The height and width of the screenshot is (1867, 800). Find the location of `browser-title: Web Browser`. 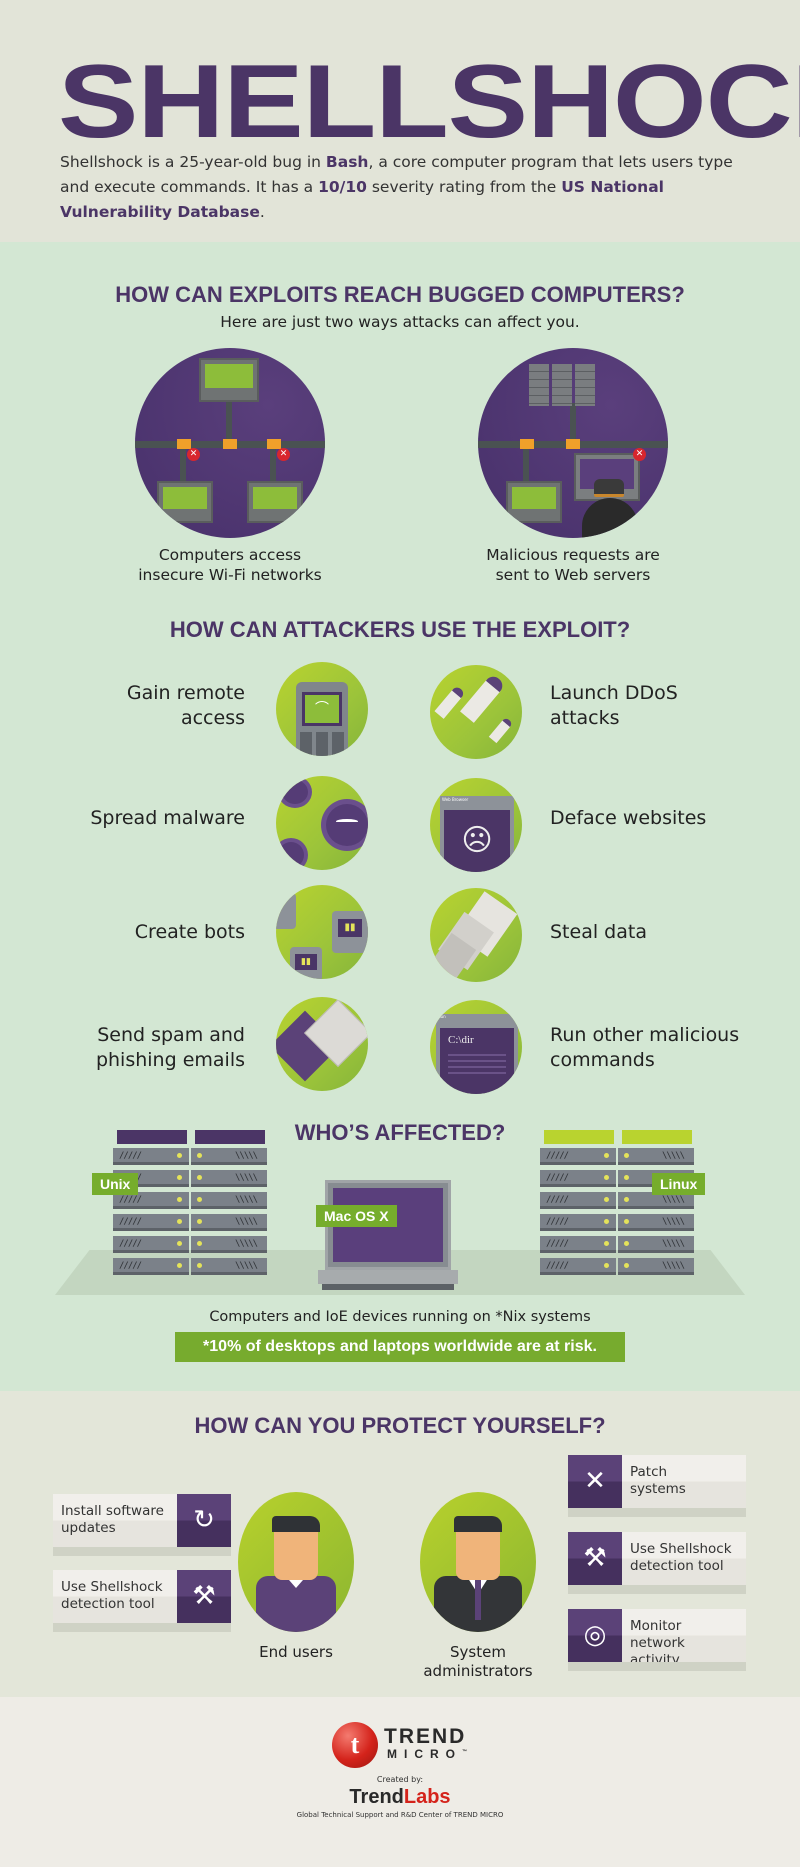

browser-title: Web Browser is located at coordinates (455, 799).